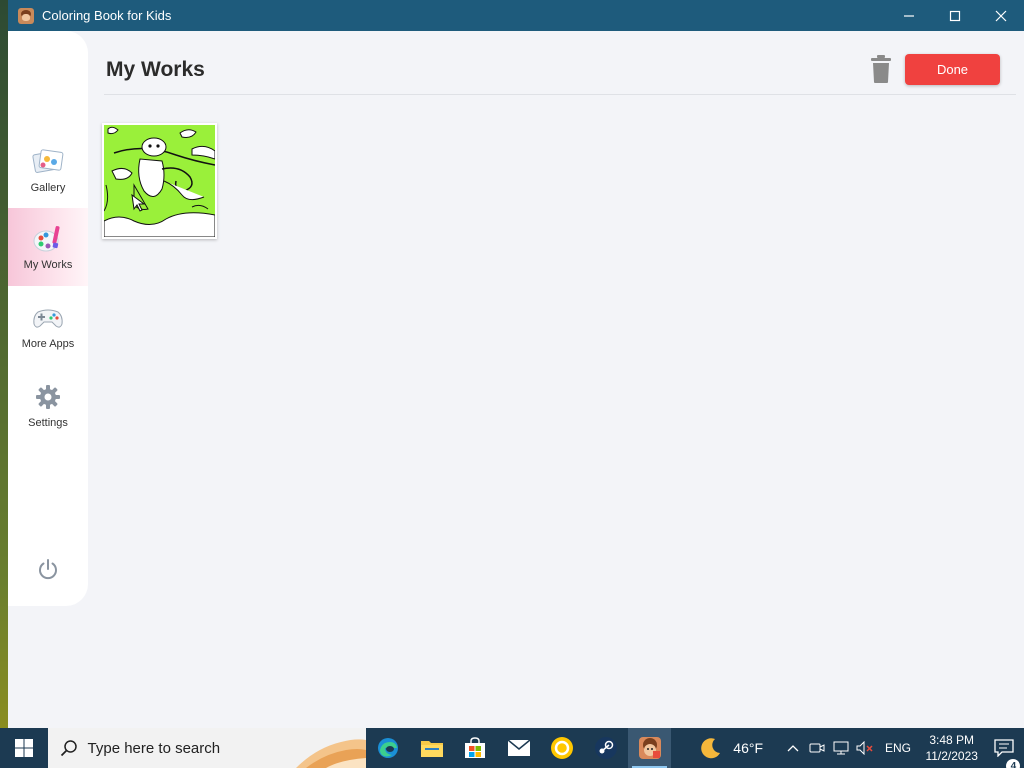  What do you see at coordinates (748, 748) in the screenshot?
I see `weather-temperature: 46°F` at bounding box center [748, 748].